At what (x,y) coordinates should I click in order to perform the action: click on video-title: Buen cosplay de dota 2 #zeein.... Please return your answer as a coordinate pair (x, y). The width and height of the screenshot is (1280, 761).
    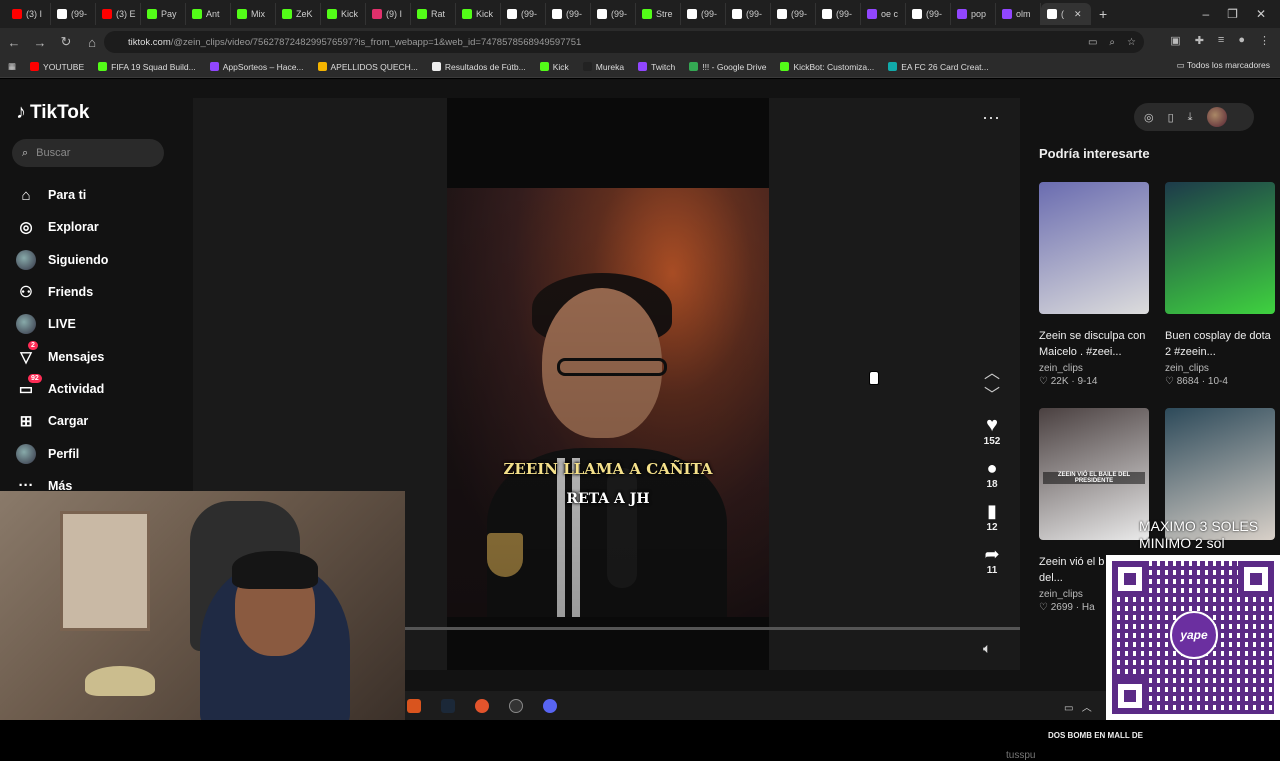
    Looking at the image, I should click on (1221, 344).